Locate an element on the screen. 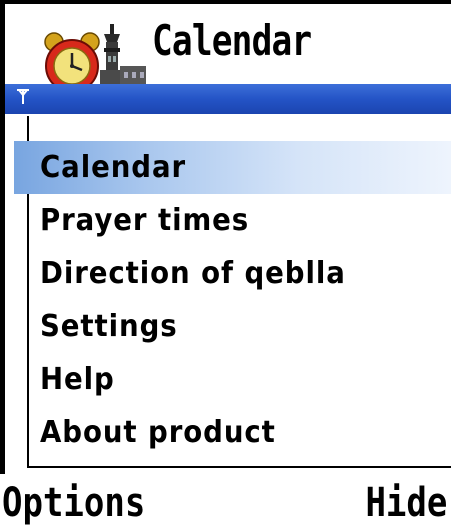  menu-item-calendar: Calendar is located at coordinates (232, 167).